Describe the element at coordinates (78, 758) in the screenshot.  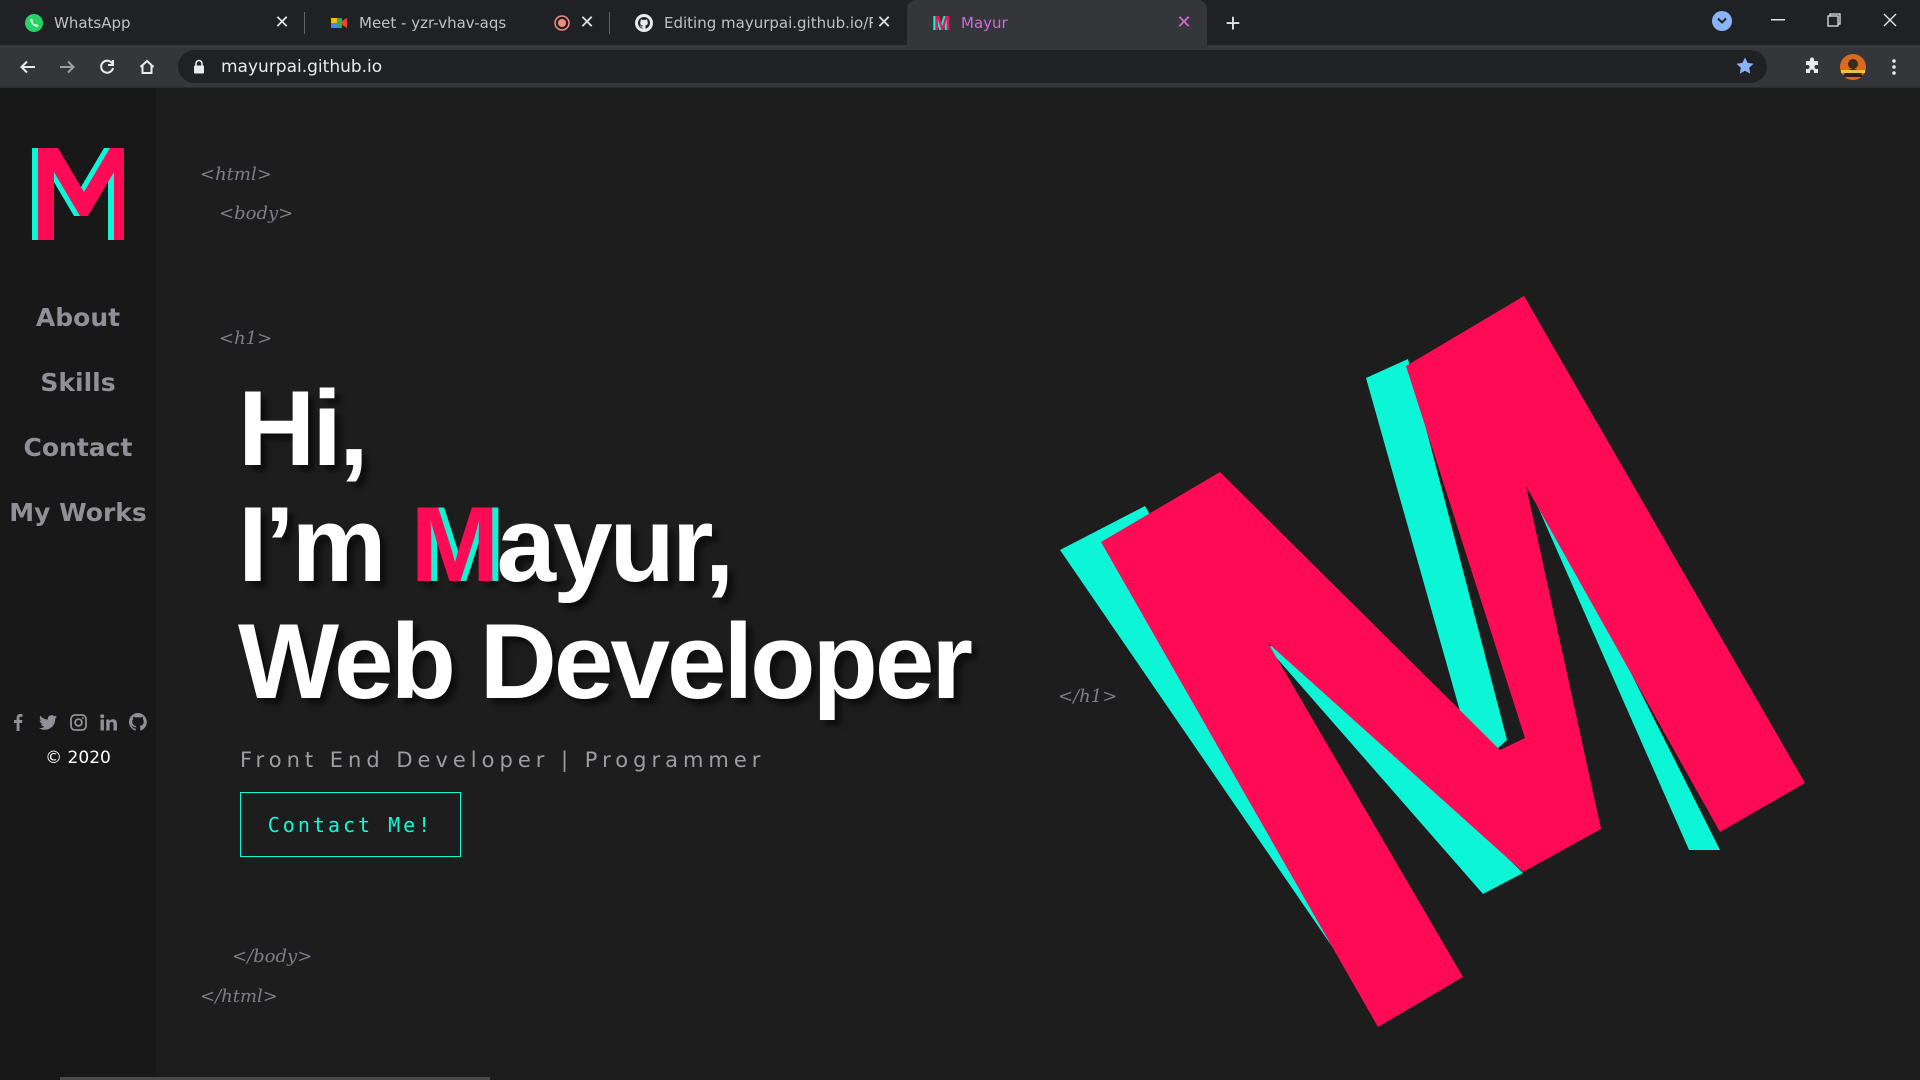
I see `copyright-text: © 2020` at that location.